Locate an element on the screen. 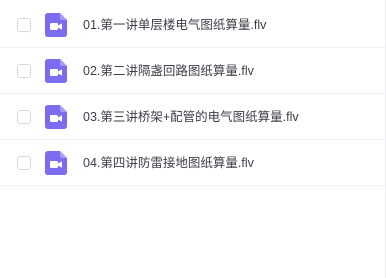 The image size is (386, 278). file-name: 01.第一讲单层楼电气图纸算量.flv is located at coordinates (174, 25).